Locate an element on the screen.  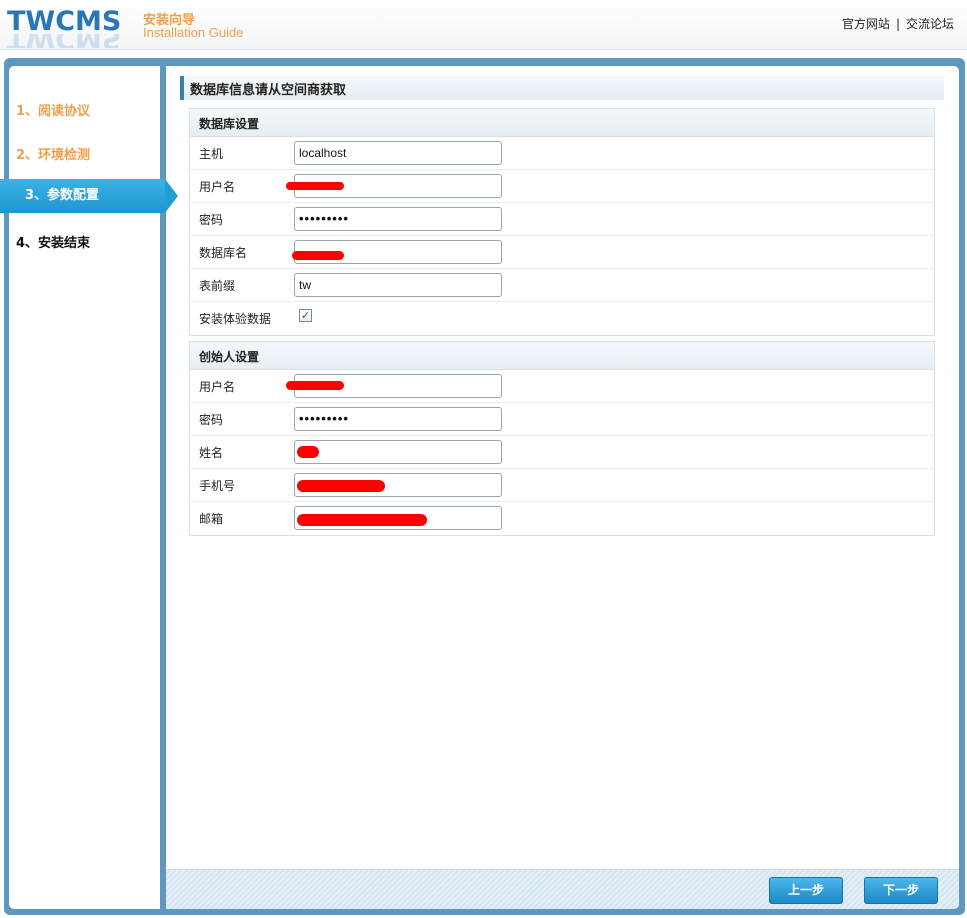
db-settings-header: 数据库设置 is located at coordinates (562, 123).